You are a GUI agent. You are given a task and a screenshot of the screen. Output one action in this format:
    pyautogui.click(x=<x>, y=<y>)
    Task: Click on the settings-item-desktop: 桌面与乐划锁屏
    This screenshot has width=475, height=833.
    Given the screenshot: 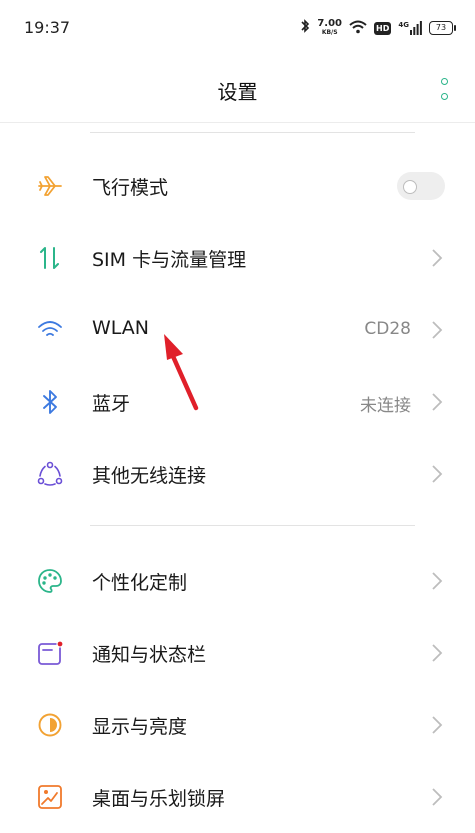 What is the action you would take?
    pyautogui.click(x=237, y=797)
    